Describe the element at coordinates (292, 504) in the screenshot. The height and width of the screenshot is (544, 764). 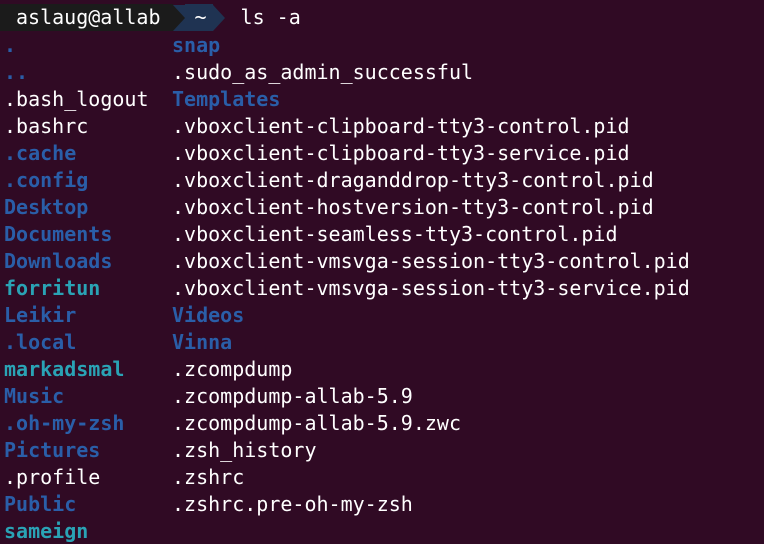
I see `listing-entry: .zshrc.pre-oh-my-zsh` at that location.